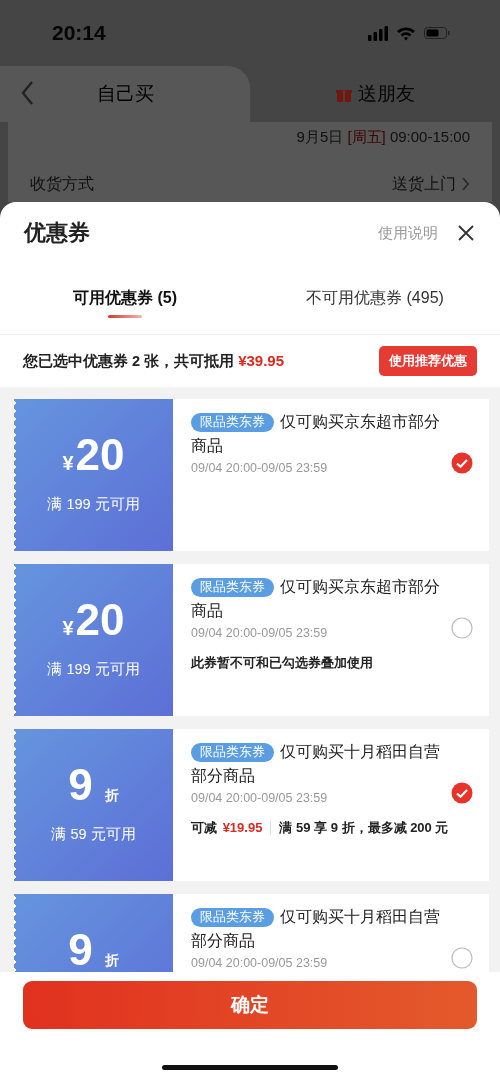 The width and height of the screenshot is (500, 1081). What do you see at coordinates (250, 1005) in the screenshot?
I see `confirm-button: 确定` at bounding box center [250, 1005].